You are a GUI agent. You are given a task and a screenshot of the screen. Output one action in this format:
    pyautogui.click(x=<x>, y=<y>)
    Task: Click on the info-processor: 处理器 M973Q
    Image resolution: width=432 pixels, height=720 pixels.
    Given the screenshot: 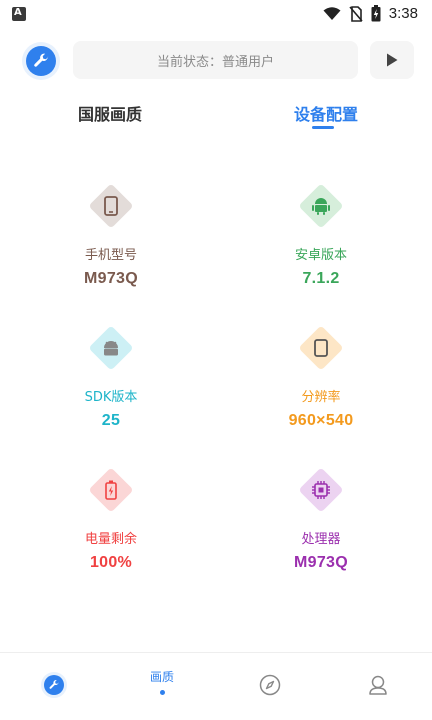 What is the action you would take?
    pyautogui.click(x=321, y=519)
    